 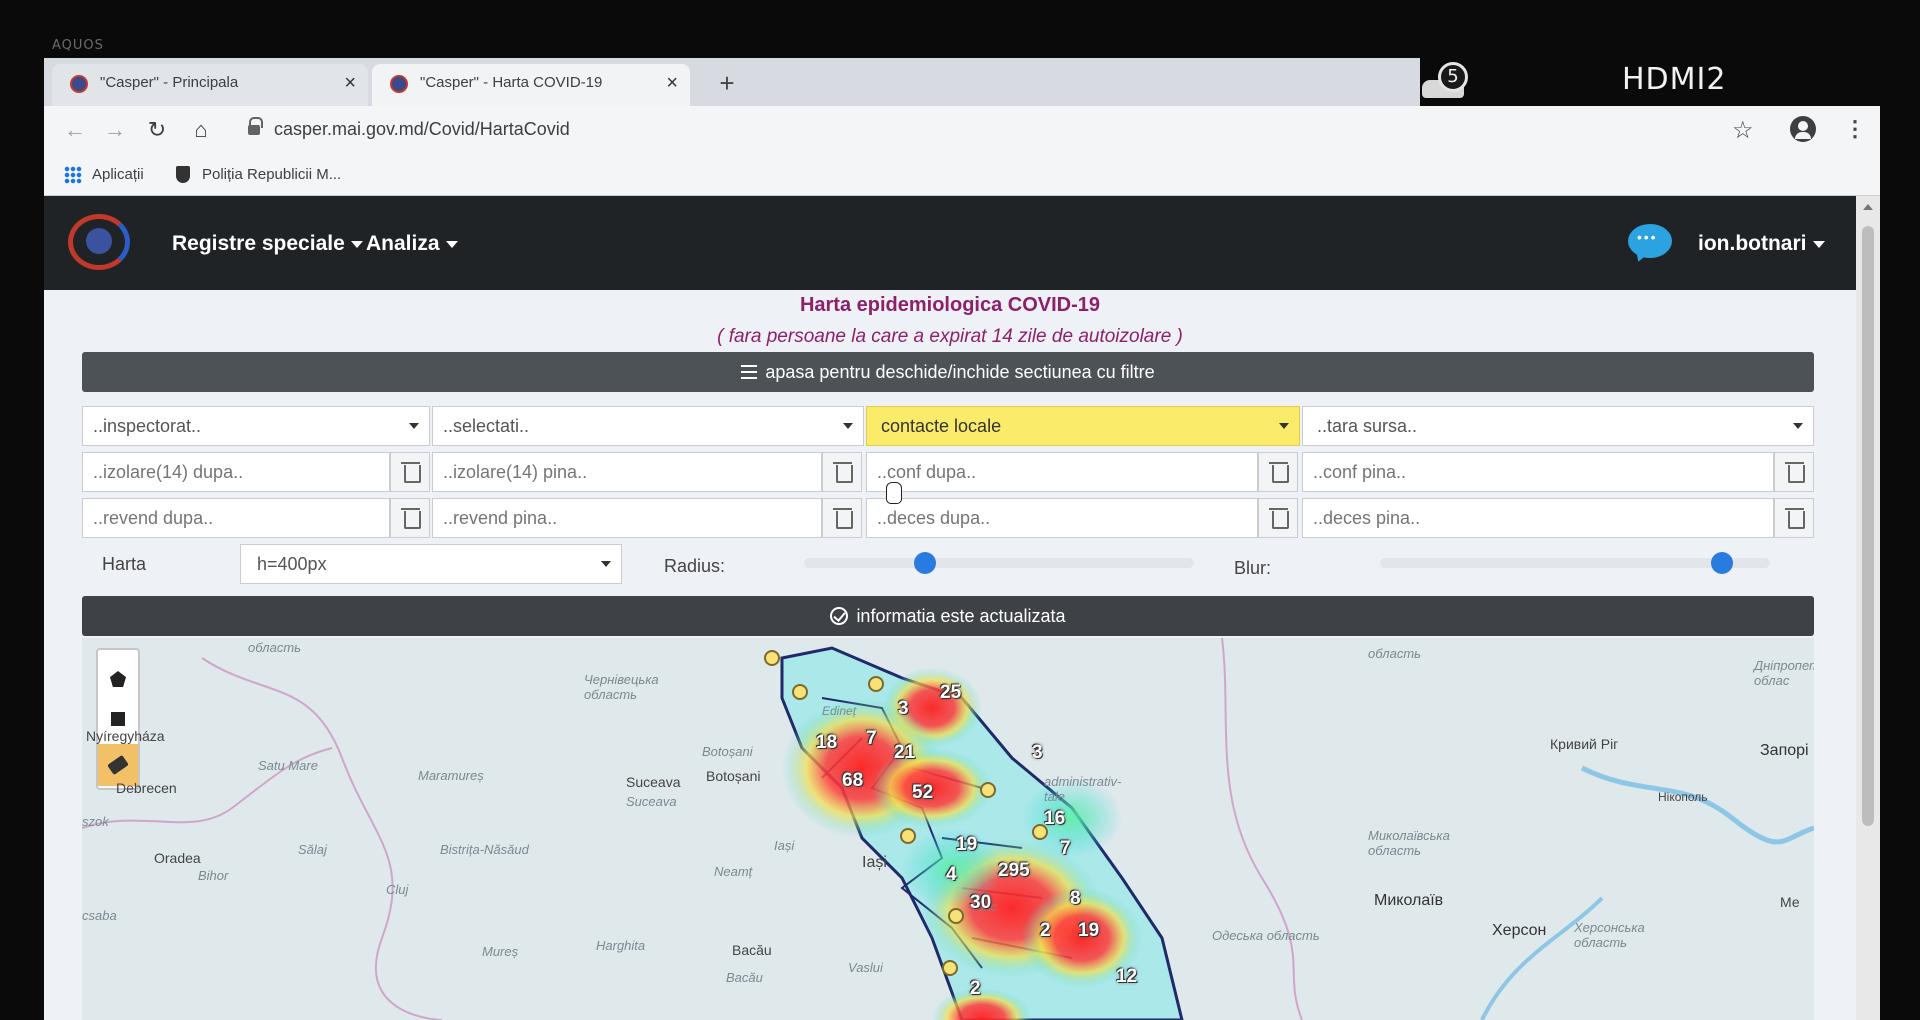 I want to click on contact-type-select: contacte locale, so click(x=1083, y=426).